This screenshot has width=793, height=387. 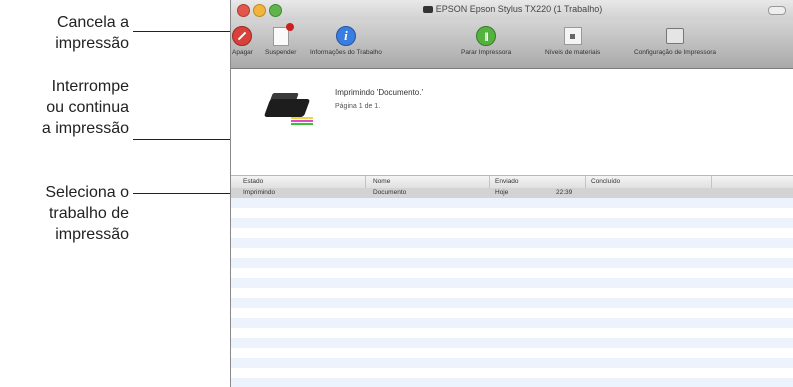 What do you see at coordinates (92, 43) in the screenshot?
I see `callout-cancel-line-2: impressão` at bounding box center [92, 43].